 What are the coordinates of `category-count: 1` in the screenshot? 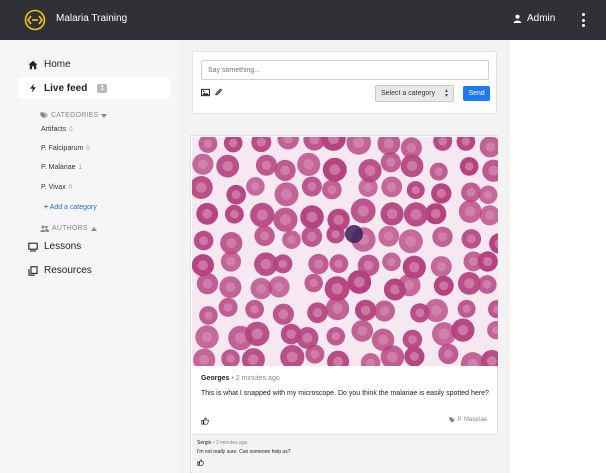 It's located at (80, 168).